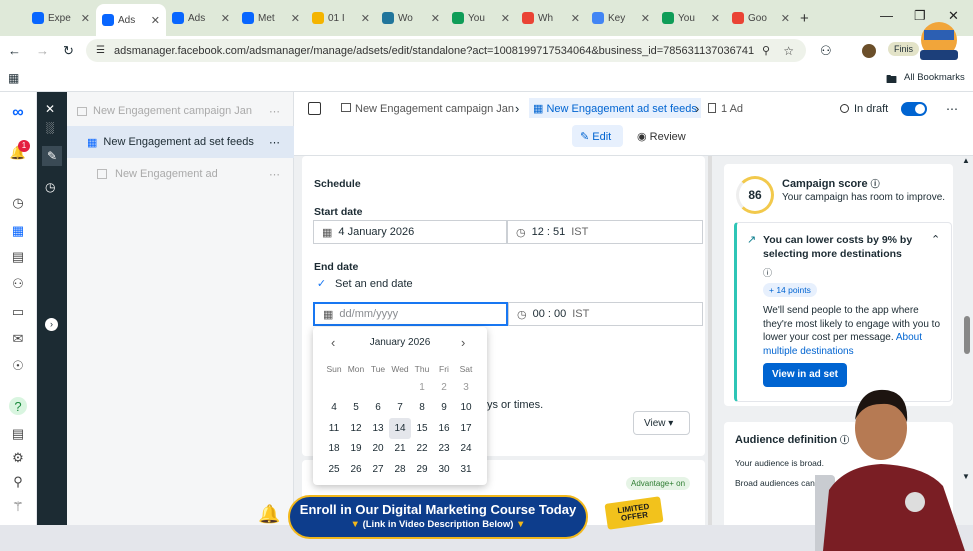  What do you see at coordinates (886, 15) in the screenshot?
I see `minimize-icon: —` at bounding box center [886, 15].